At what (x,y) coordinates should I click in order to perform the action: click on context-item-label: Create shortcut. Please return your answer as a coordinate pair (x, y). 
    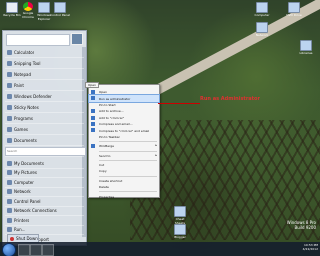
    Looking at the image, I should click on (111, 180).